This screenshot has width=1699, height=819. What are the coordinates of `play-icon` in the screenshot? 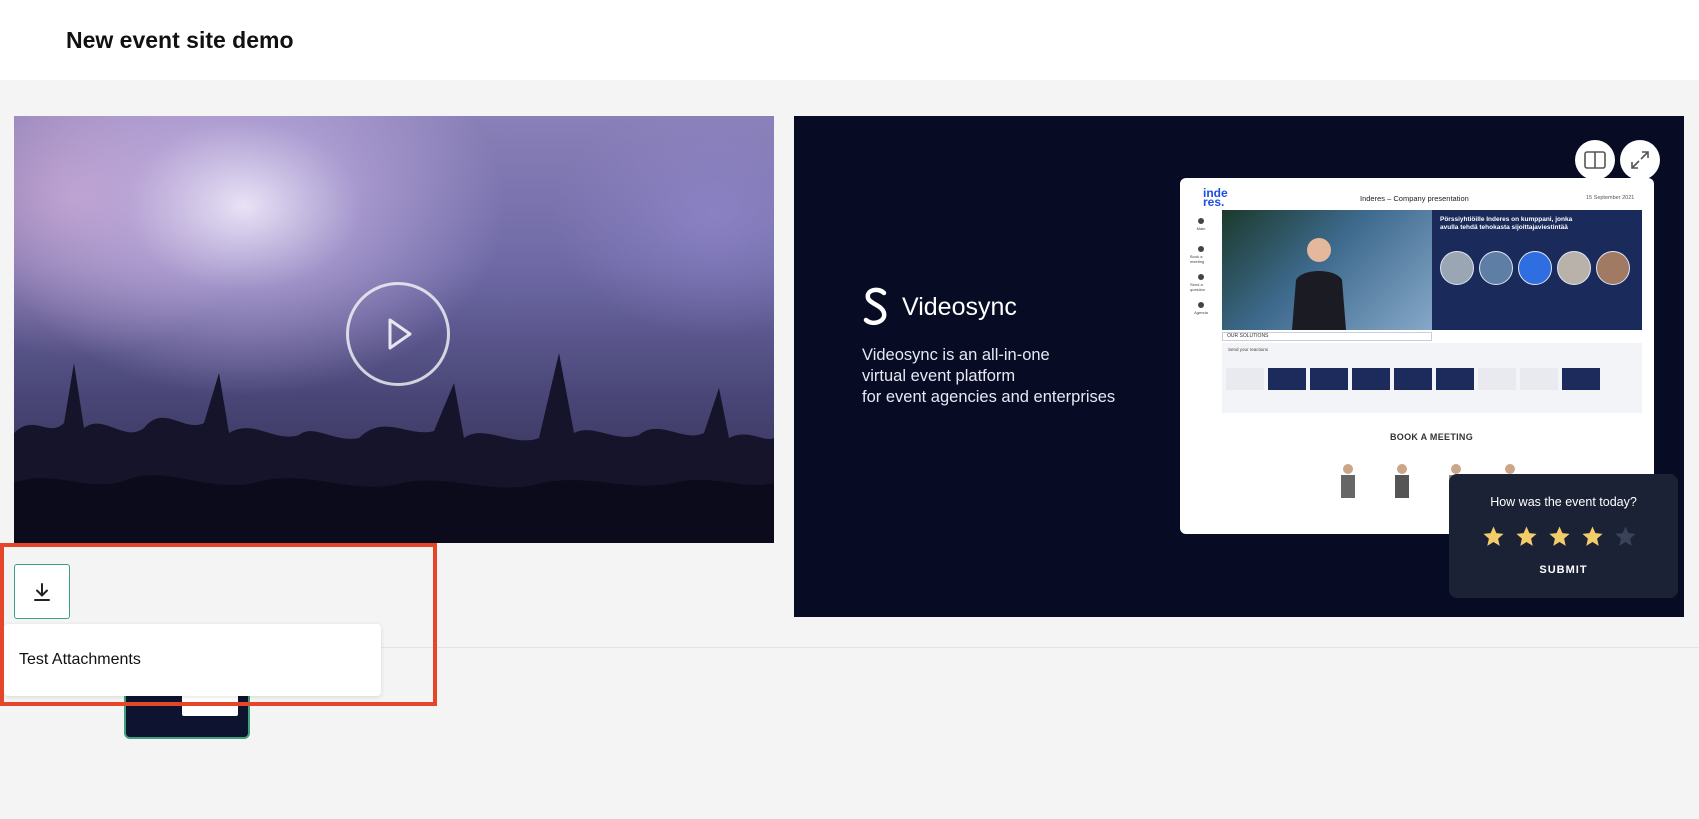 It's located at (400, 334).